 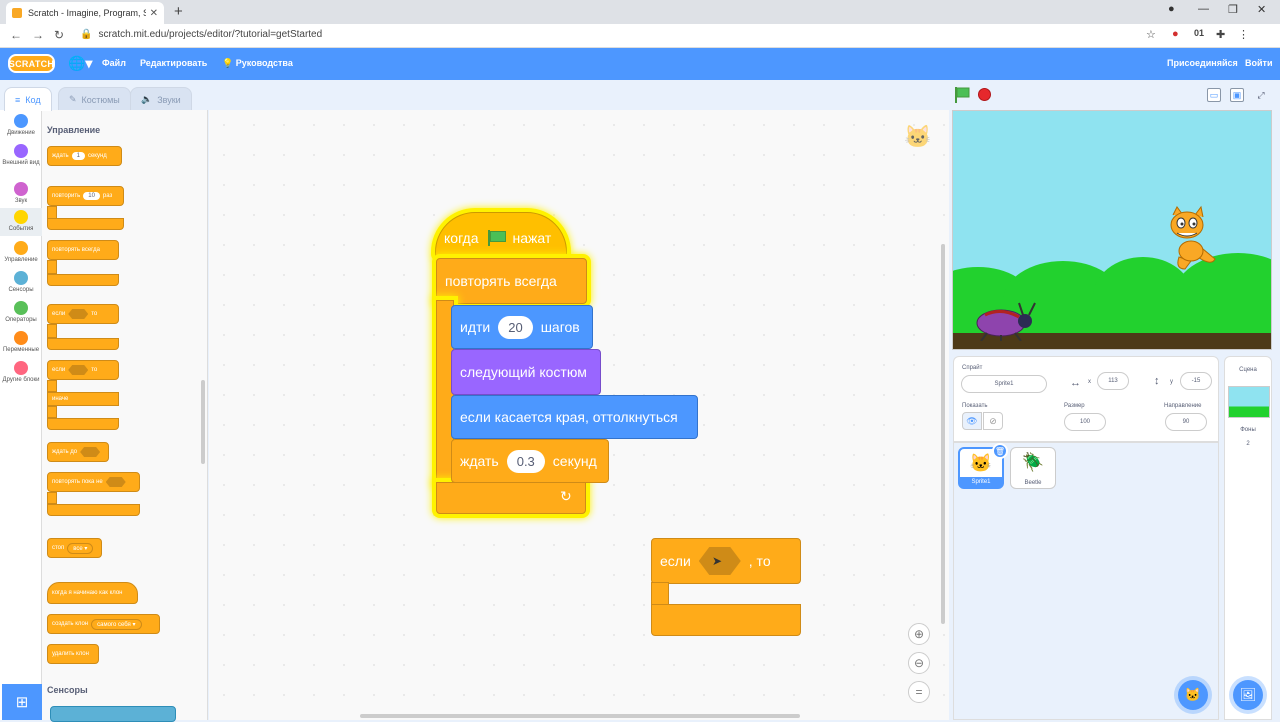 I want to click on small-stage-button: ▭, so click(x=1214, y=95).